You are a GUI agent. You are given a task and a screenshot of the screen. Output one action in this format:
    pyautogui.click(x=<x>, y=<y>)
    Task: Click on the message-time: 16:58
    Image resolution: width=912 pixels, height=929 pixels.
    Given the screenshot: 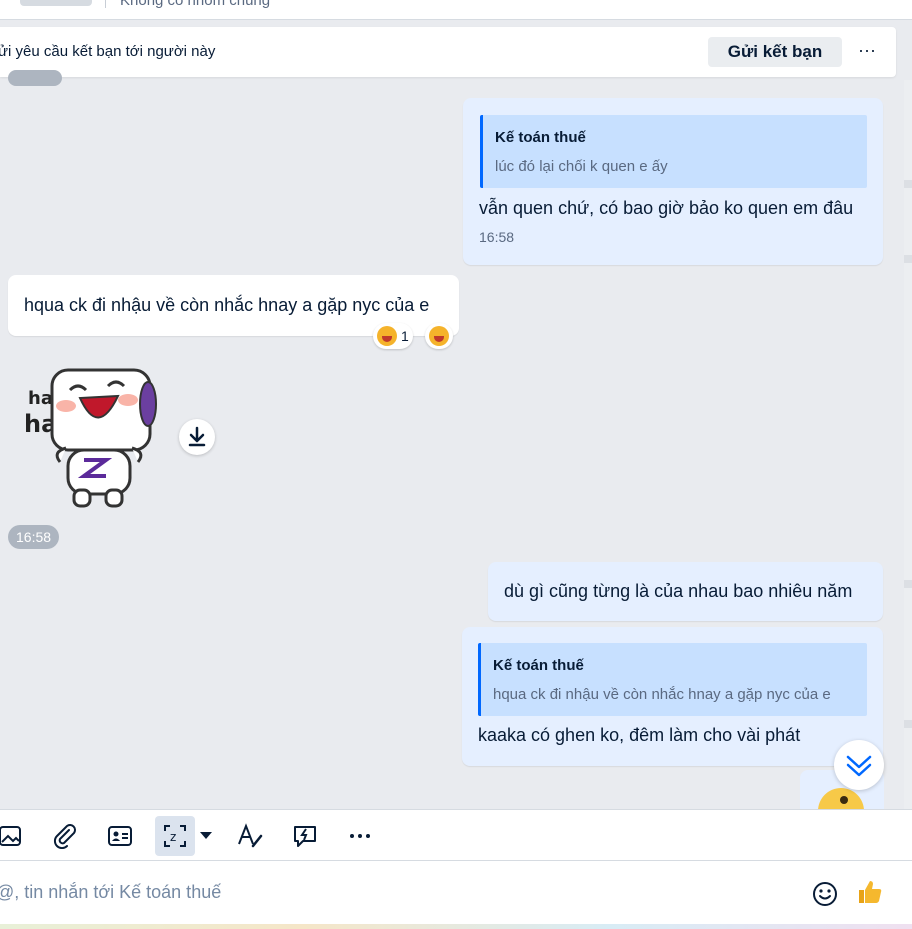 What is the action you would take?
    pyautogui.click(x=497, y=237)
    